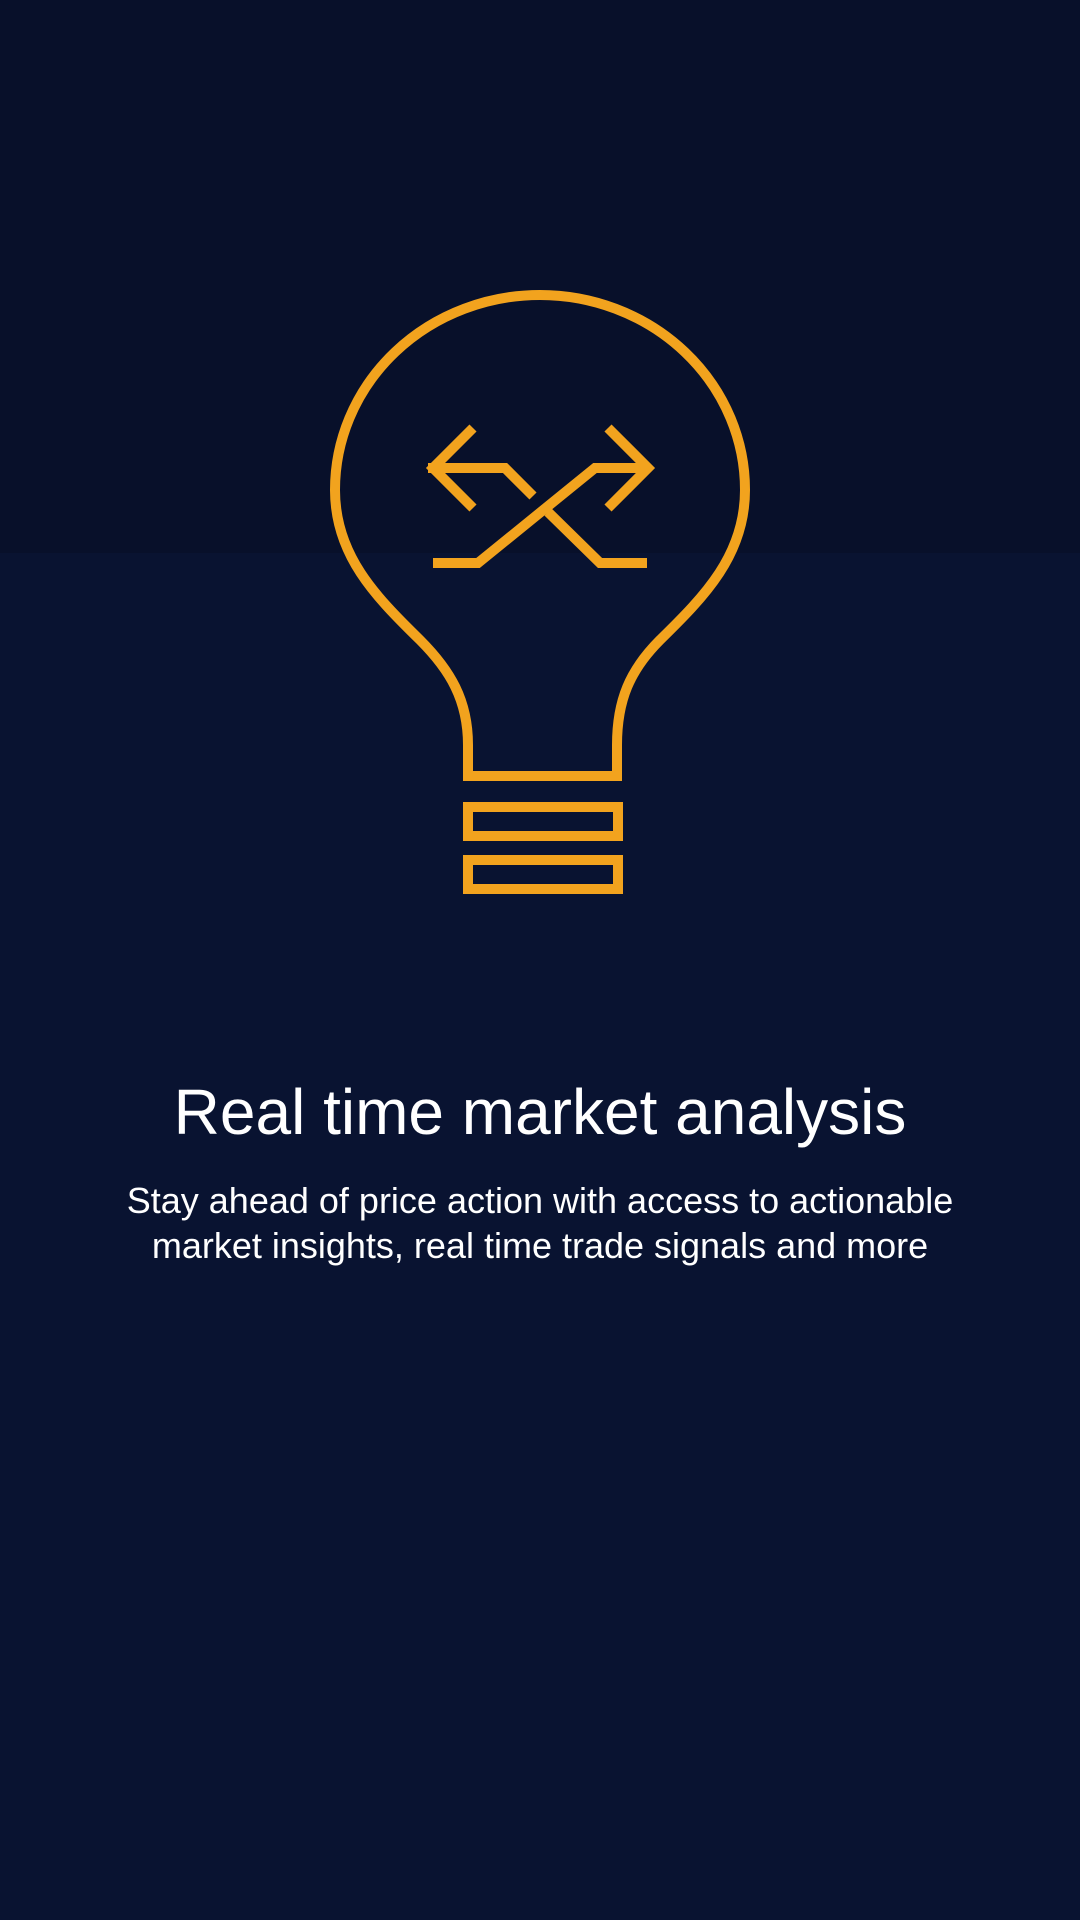  Describe the element at coordinates (543, 874) in the screenshot. I see `bulb-base-segment-lower` at that location.